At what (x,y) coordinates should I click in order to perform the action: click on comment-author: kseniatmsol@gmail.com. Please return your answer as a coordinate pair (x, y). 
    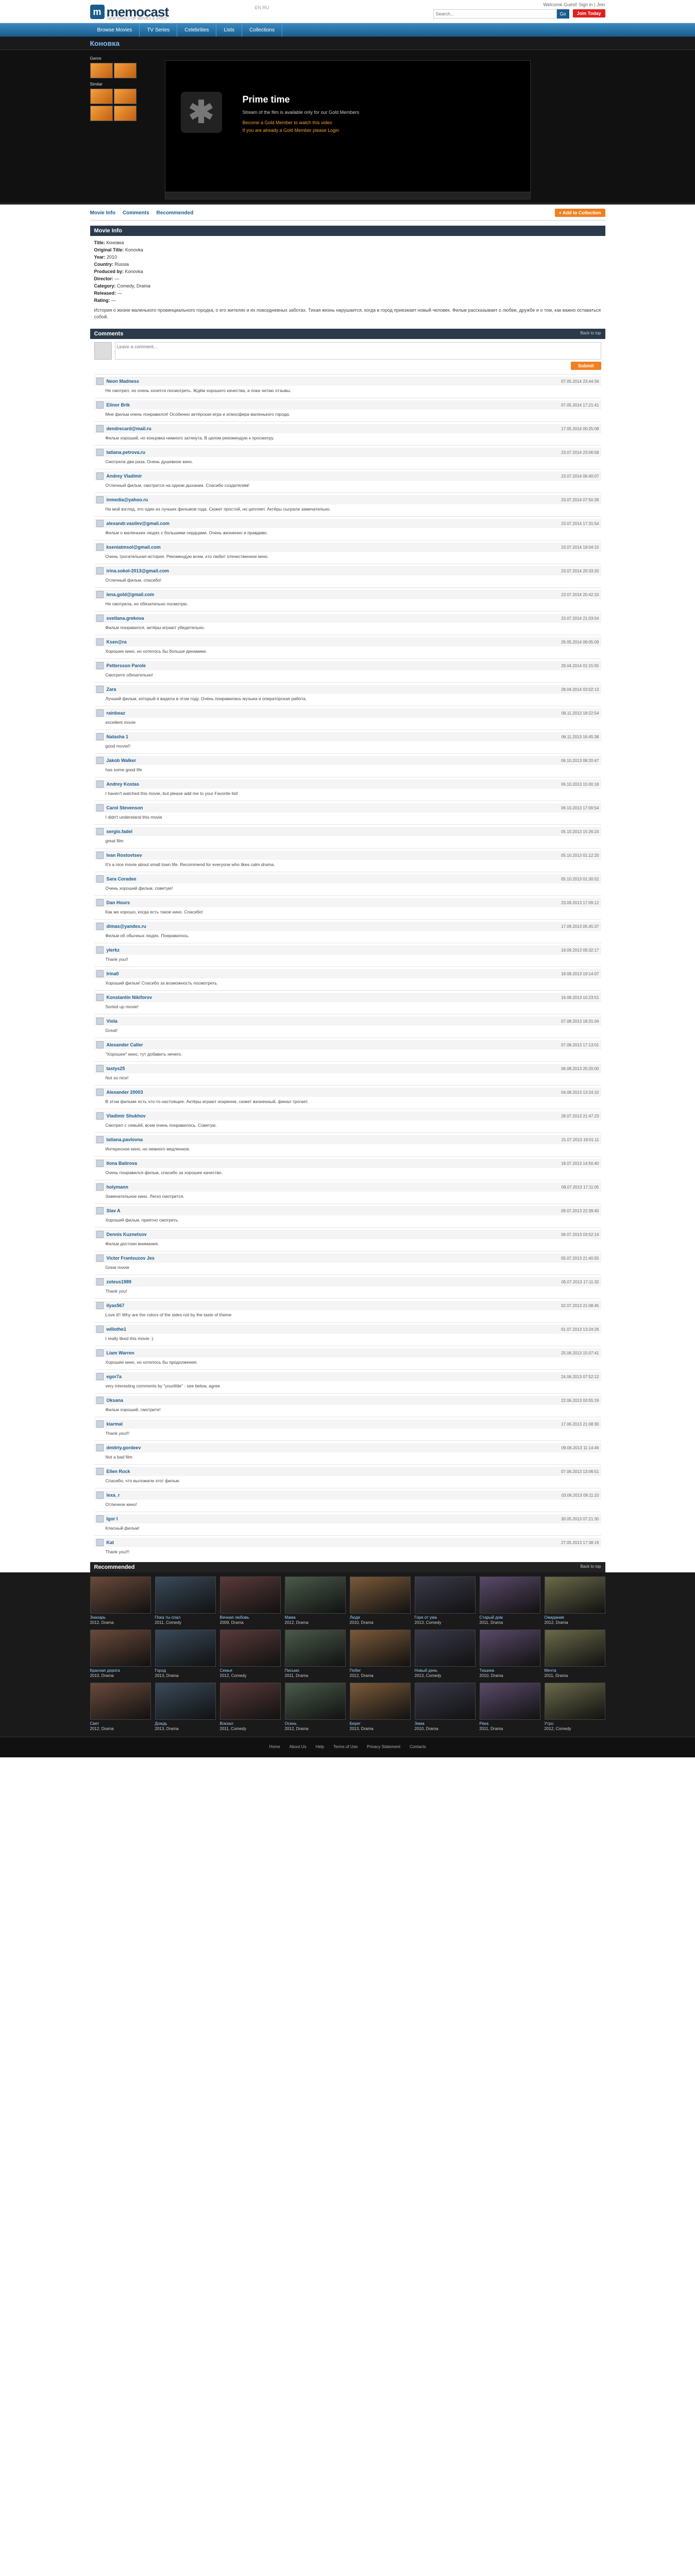
    Looking at the image, I should click on (134, 548).